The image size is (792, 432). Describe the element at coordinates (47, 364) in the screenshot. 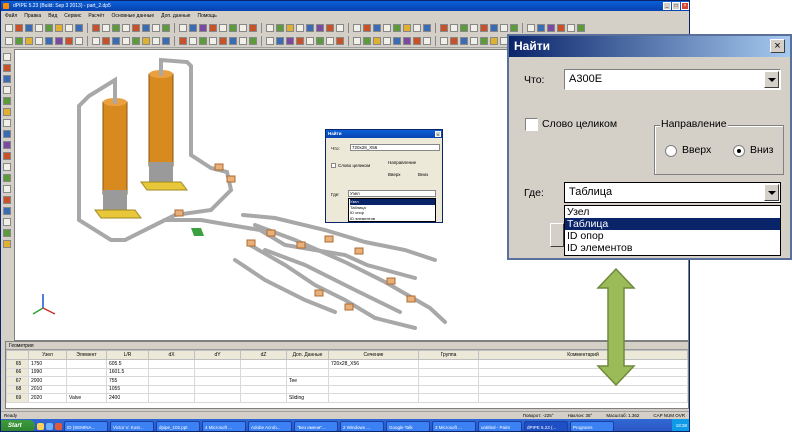

I see `table-cell: 1750` at that location.